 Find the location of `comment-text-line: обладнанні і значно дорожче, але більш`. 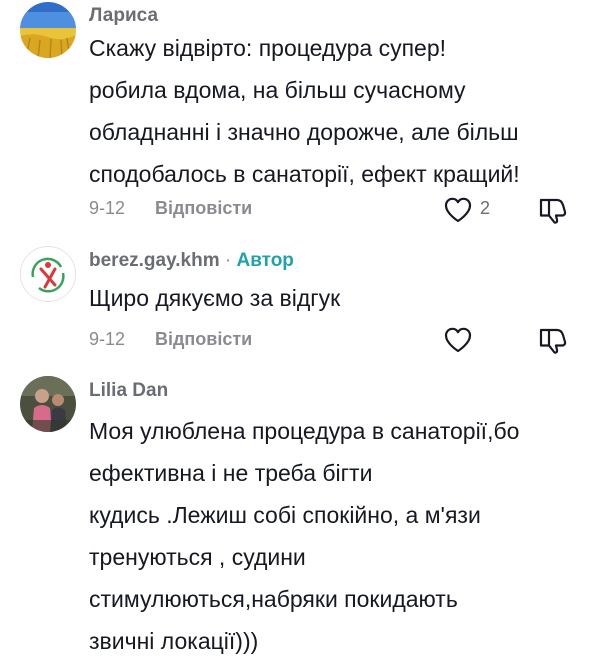

comment-text-line: обладнанні і значно дорожче, але більш is located at coordinates (304, 132).